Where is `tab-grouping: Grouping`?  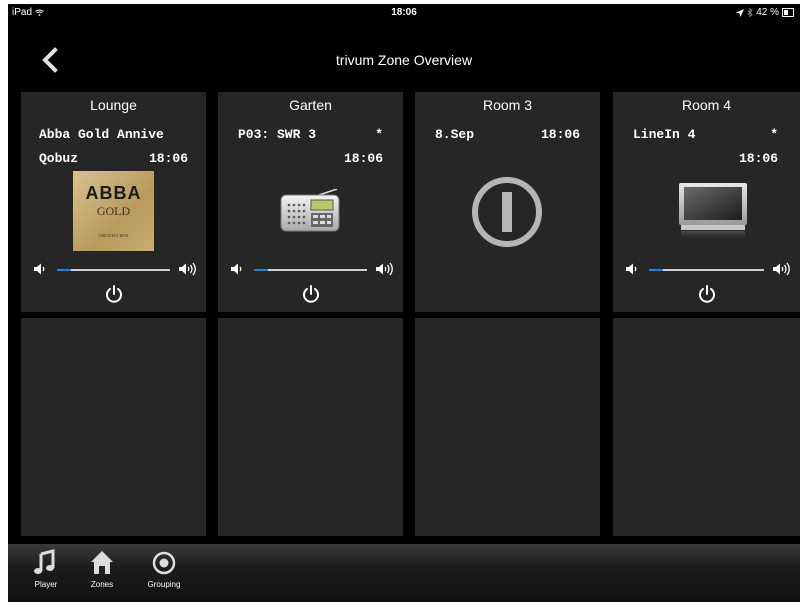 tab-grouping: Grouping is located at coordinates (164, 573).